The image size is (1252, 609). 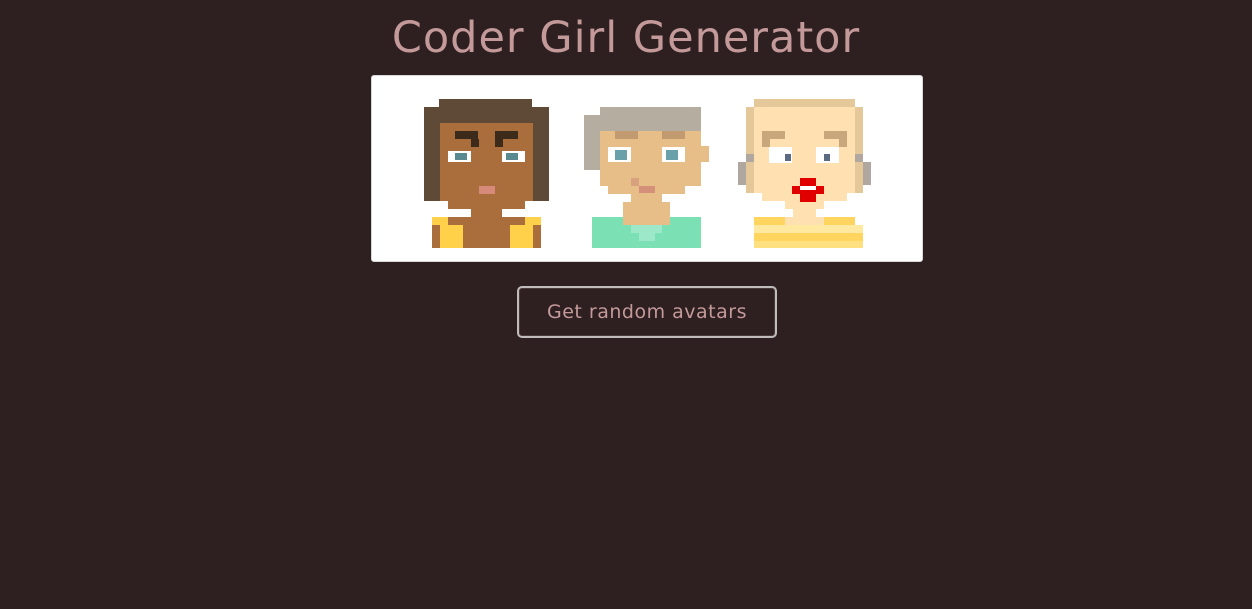 What do you see at coordinates (804, 173) in the screenshot?
I see `avatar-3-image` at bounding box center [804, 173].